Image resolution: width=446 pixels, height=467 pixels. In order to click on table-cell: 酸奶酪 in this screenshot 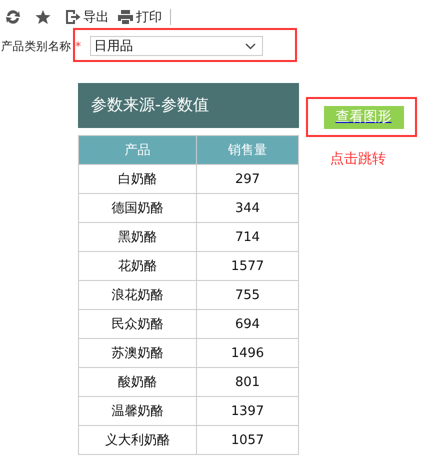, I will do `click(137, 382)`.